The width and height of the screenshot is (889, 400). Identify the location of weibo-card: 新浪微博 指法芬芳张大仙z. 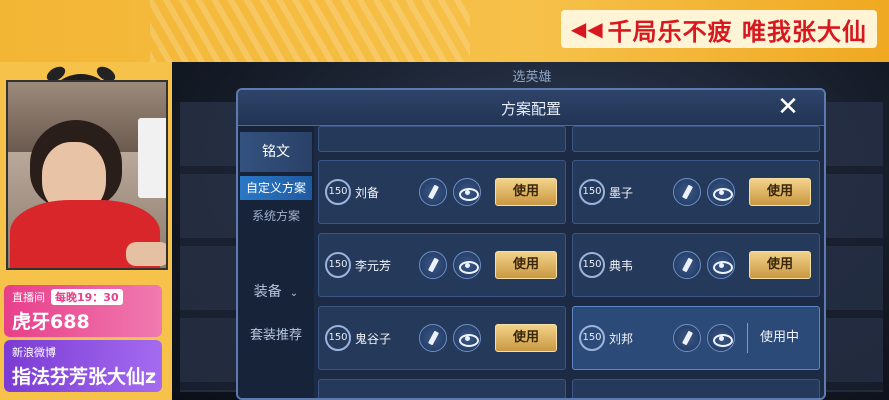
(83, 366).